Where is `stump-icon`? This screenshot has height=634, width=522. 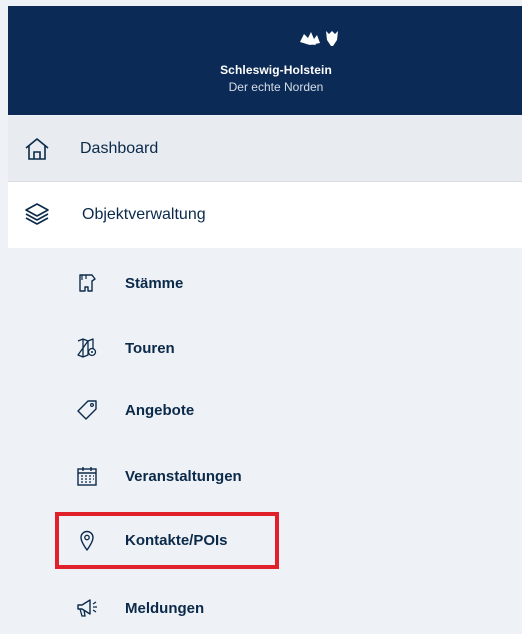 stump-icon is located at coordinates (87, 283).